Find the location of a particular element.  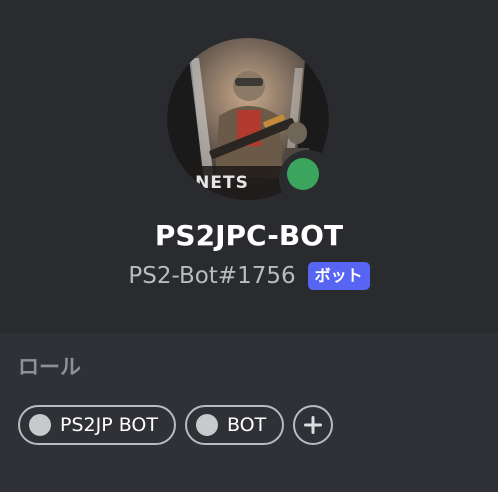

plus-icon is located at coordinates (313, 425).